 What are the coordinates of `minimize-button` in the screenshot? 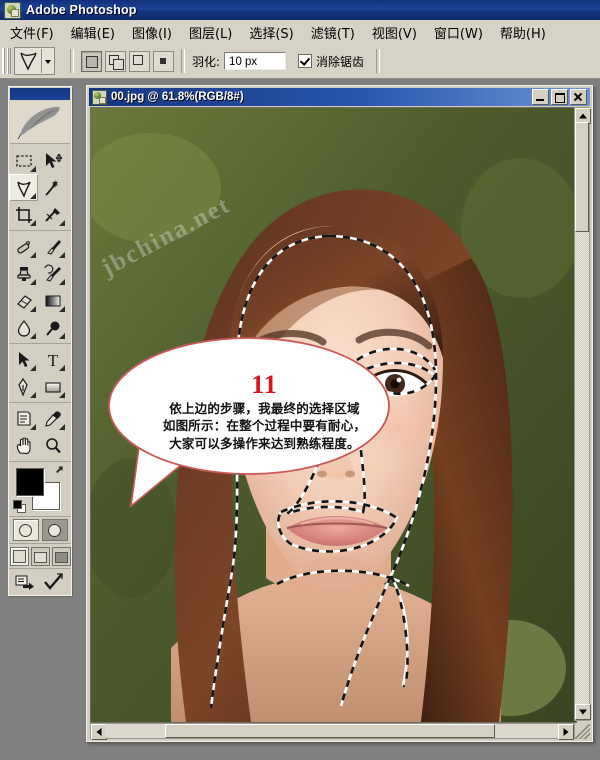 It's located at (540, 97).